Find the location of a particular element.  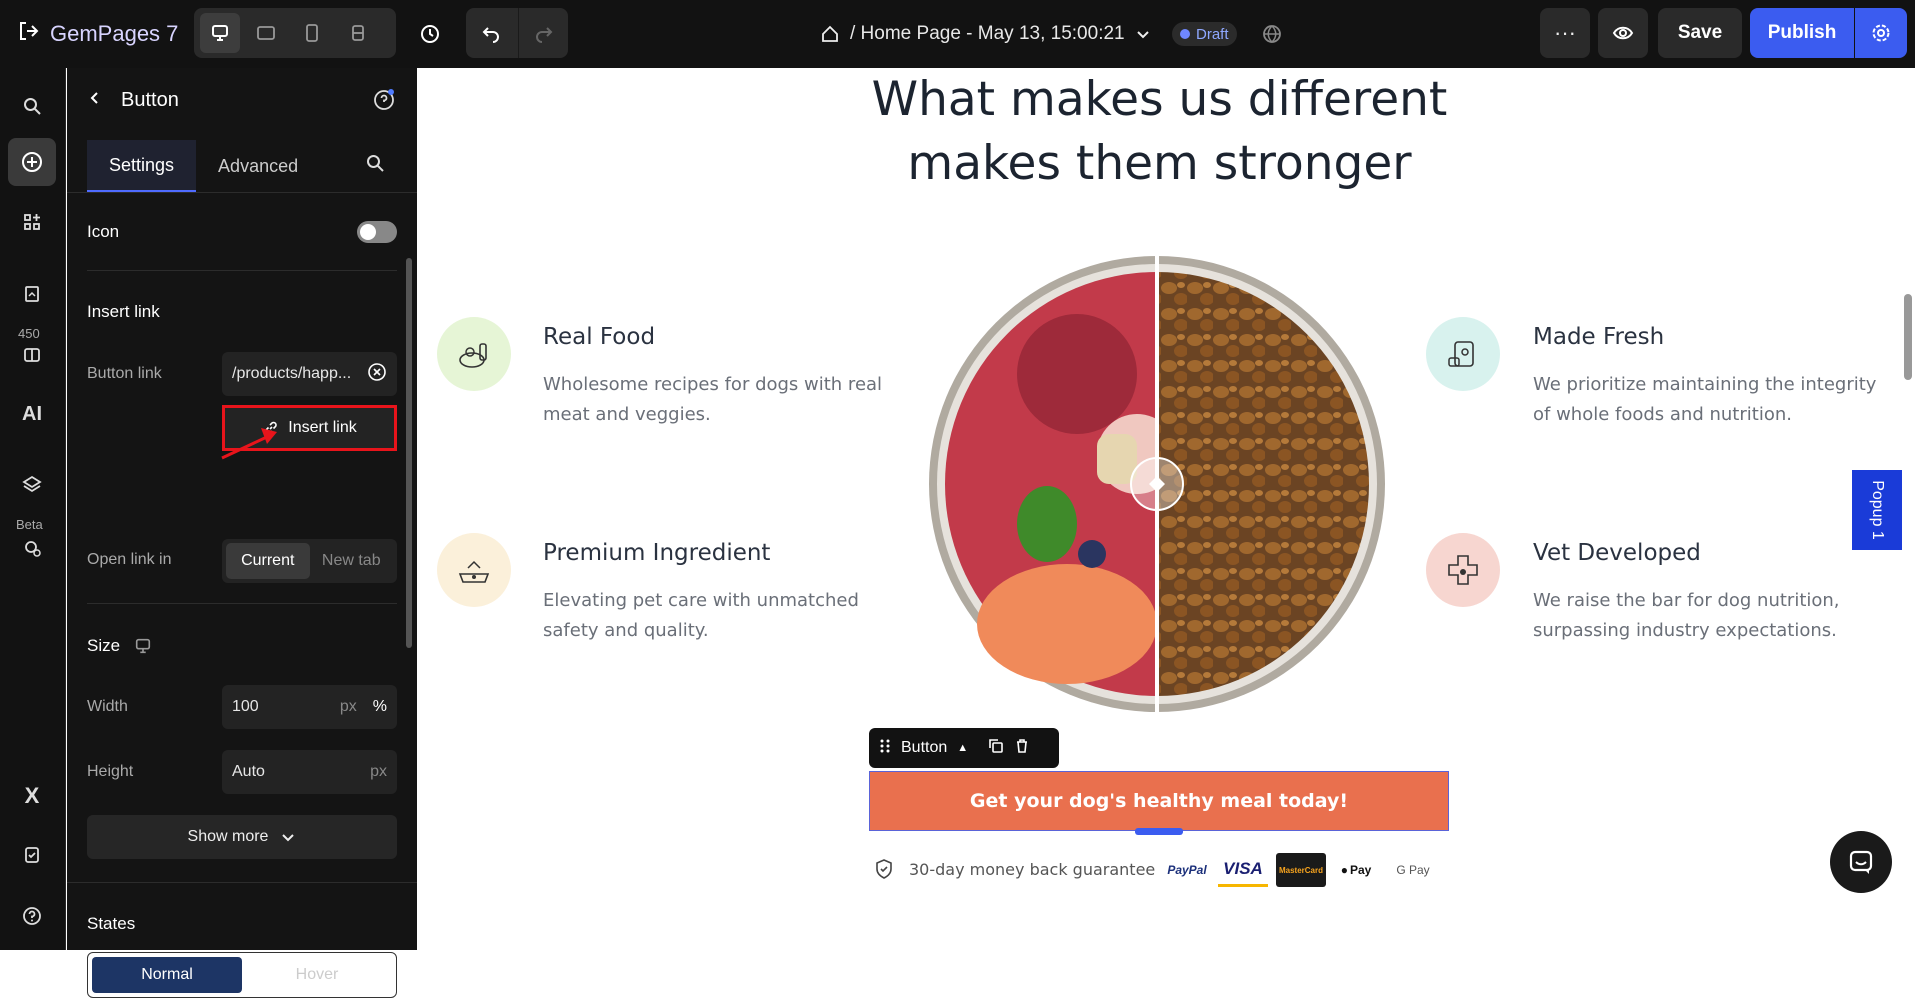

state-hover: Hover is located at coordinates (317, 975).